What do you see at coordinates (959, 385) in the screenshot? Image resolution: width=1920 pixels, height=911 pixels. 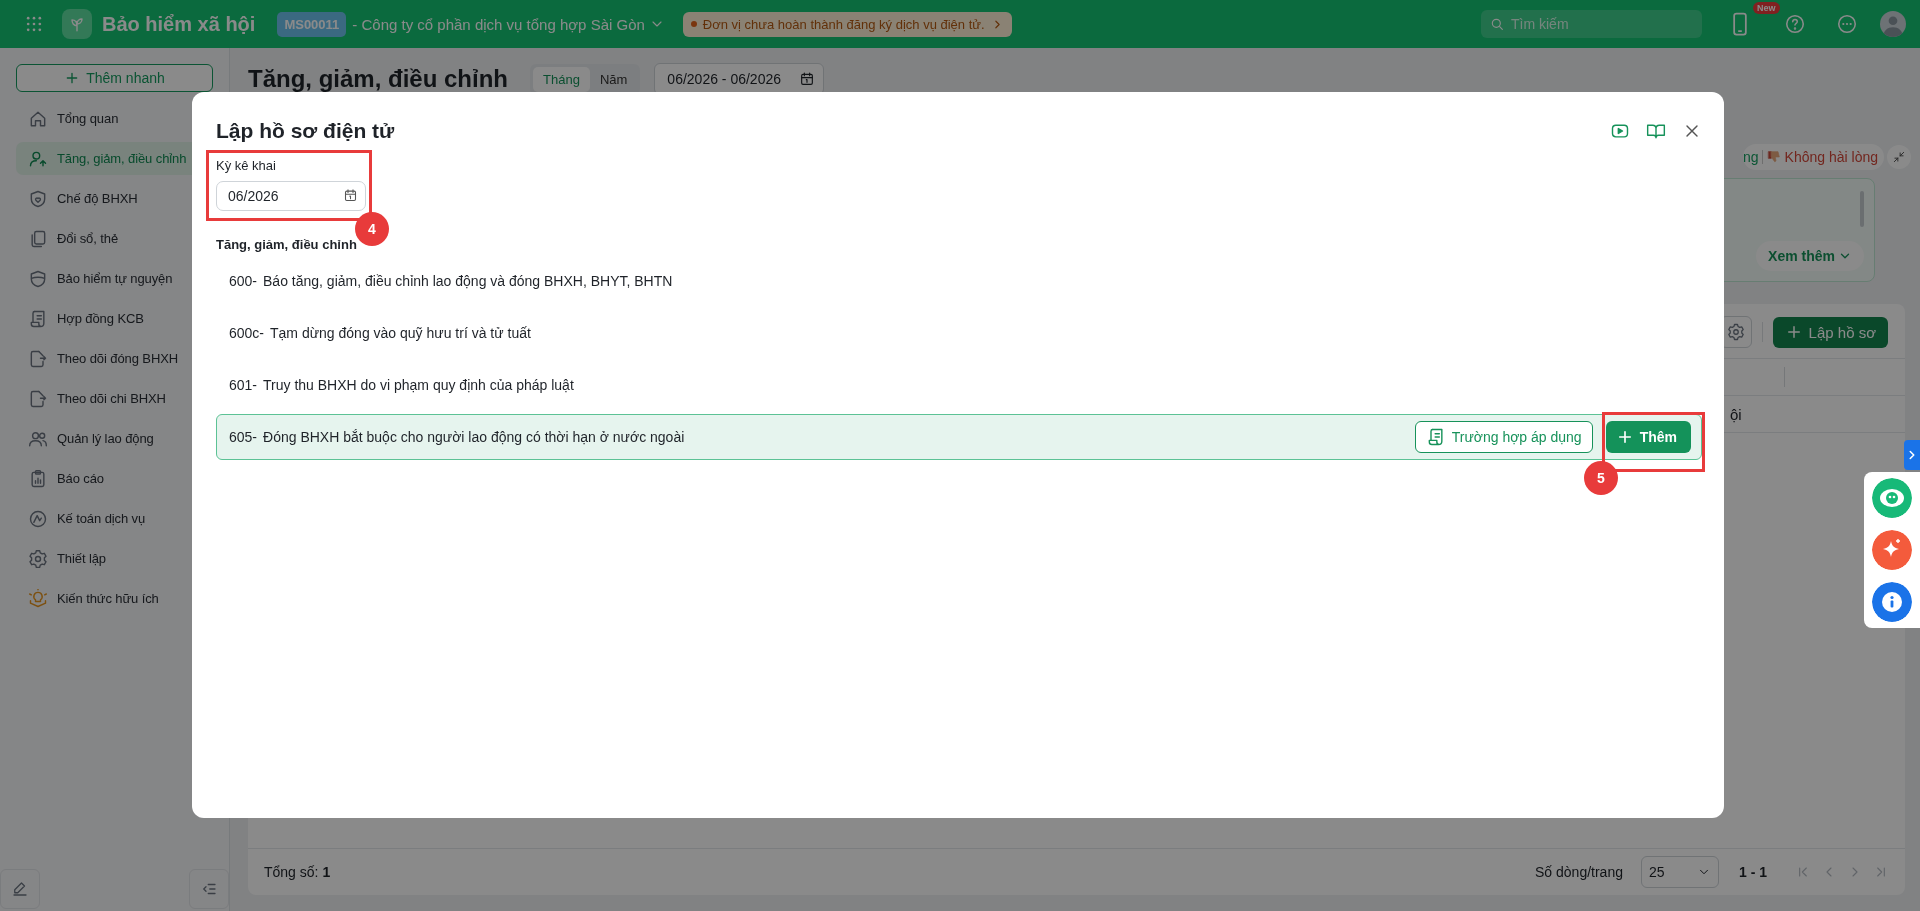 I see `form-row: 601- Truy thu BHXH do vi phạm quy định của pháp luật` at bounding box center [959, 385].